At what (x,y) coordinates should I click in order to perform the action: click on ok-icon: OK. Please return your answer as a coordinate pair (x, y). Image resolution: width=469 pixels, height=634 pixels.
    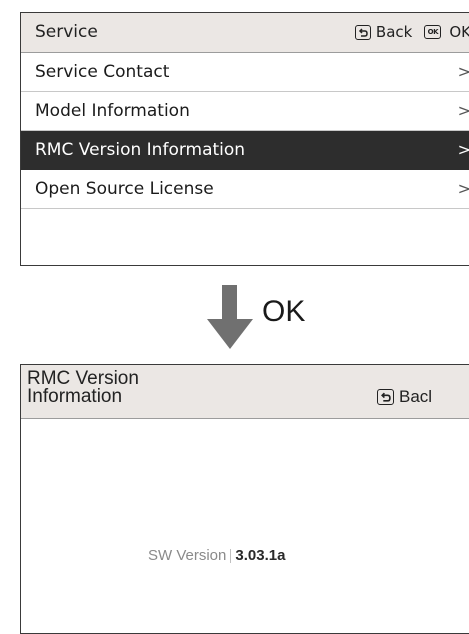
    Looking at the image, I should click on (433, 32).